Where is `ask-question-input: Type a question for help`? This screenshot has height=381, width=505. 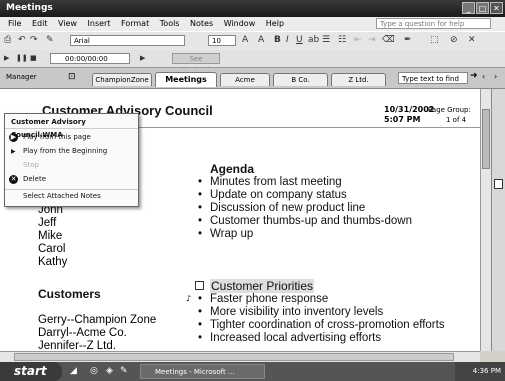
ask-question-input: Type a question for help is located at coordinates (433, 23).